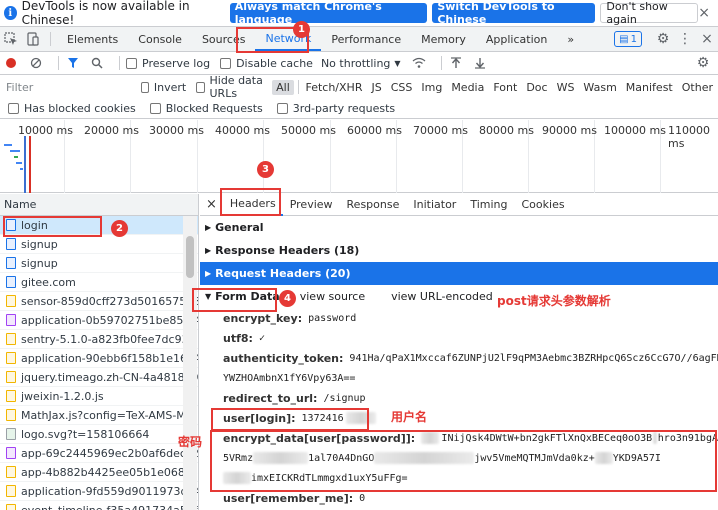 This screenshot has height=510, width=718. What do you see at coordinates (443, 39) in the screenshot?
I see `tab-memory: Memory` at bounding box center [443, 39].